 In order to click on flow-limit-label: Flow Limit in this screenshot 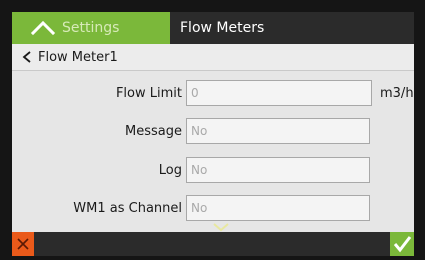, I will do `click(148, 93)`.